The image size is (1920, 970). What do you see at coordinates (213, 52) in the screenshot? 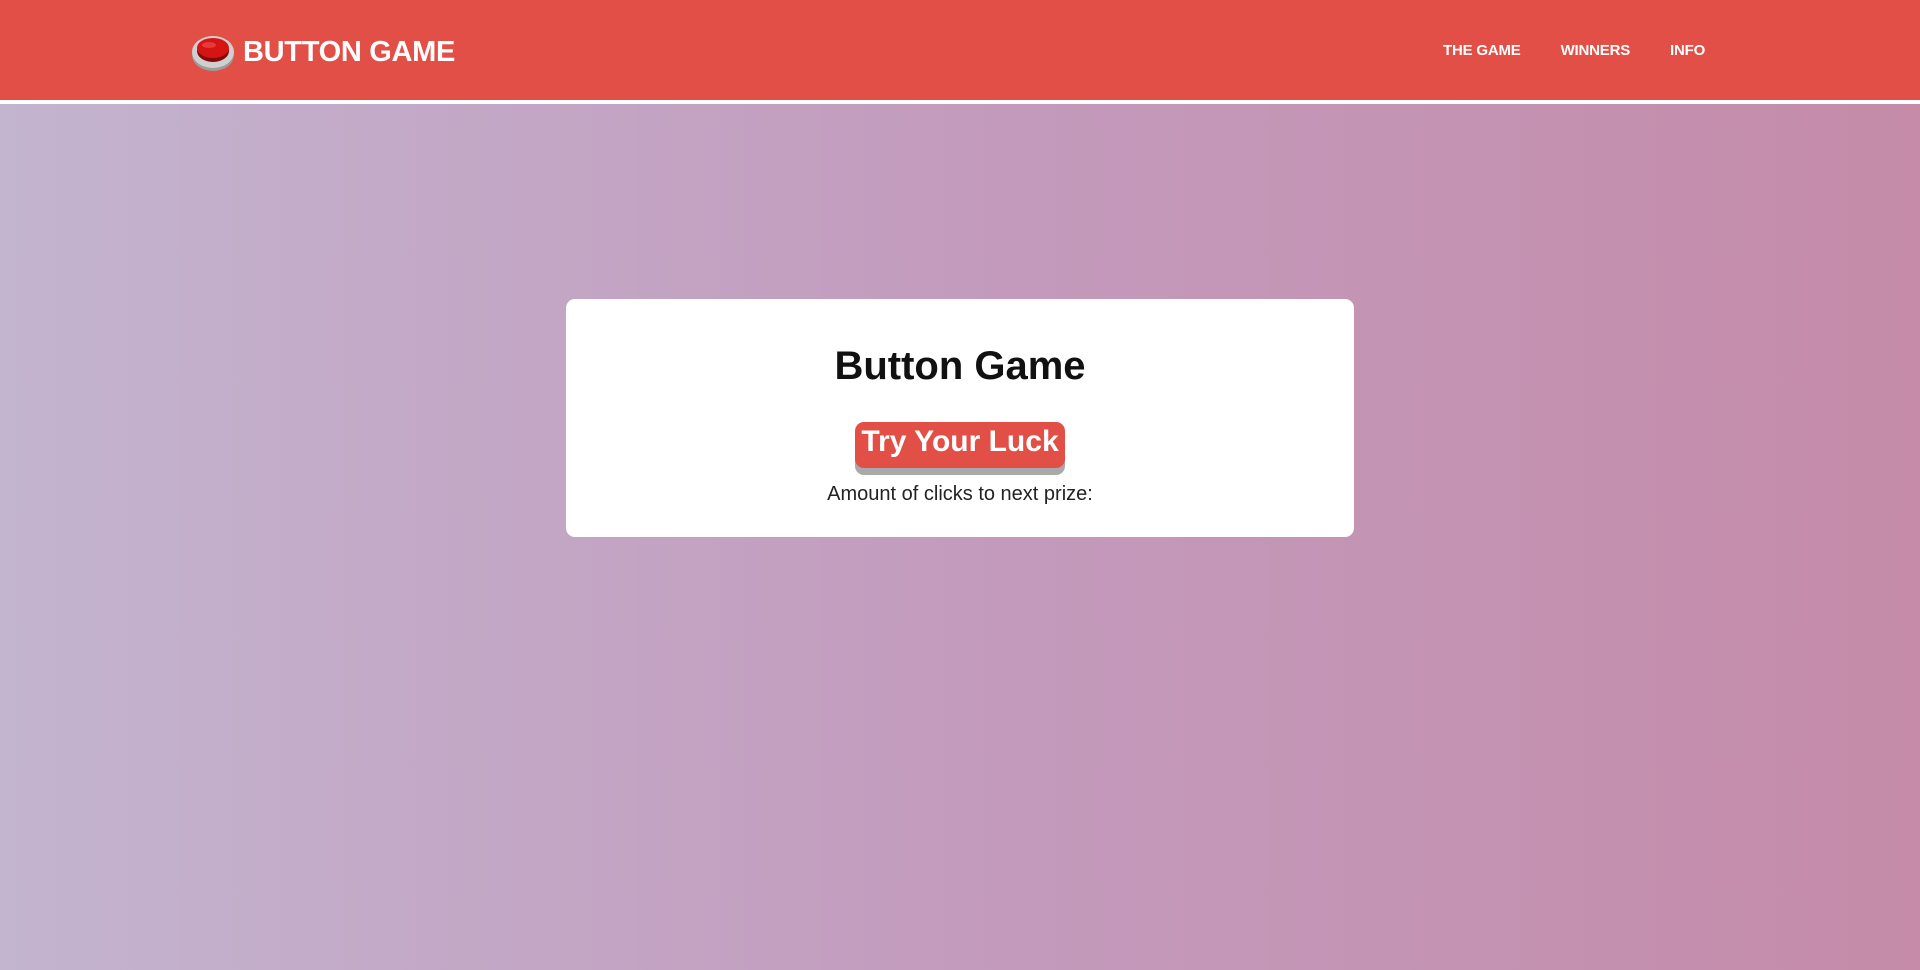
I see `red-button-icon` at bounding box center [213, 52].